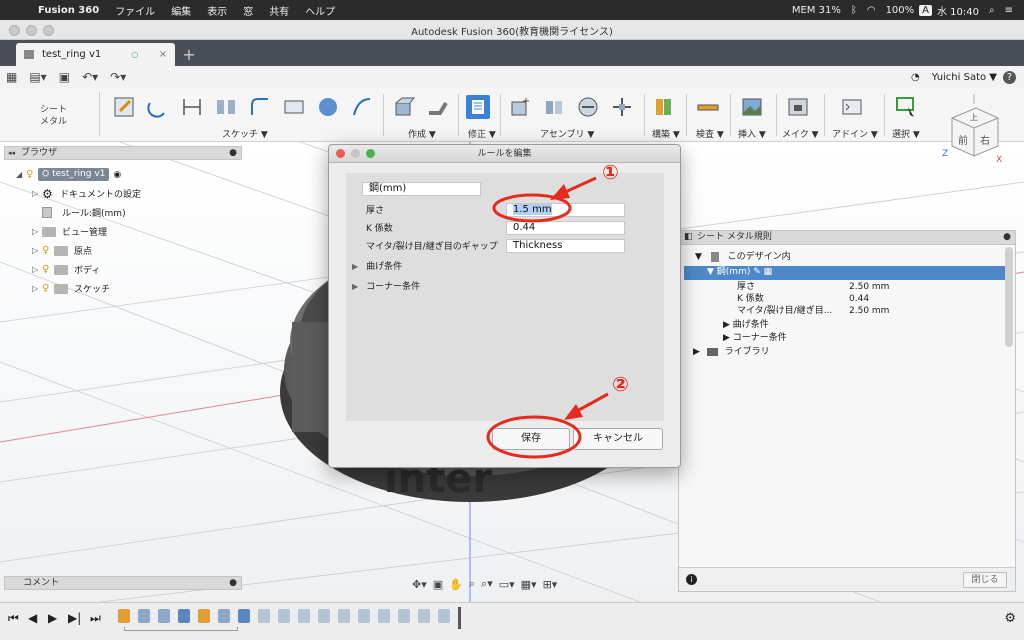 Image resolution: width=1024 pixels, height=640 pixels. Describe the element at coordinates (512, 621) in the screenshot. I see `timeline-bar: ⏮ ◀ ▶ ▶| ⏭ ⚙` at that location.